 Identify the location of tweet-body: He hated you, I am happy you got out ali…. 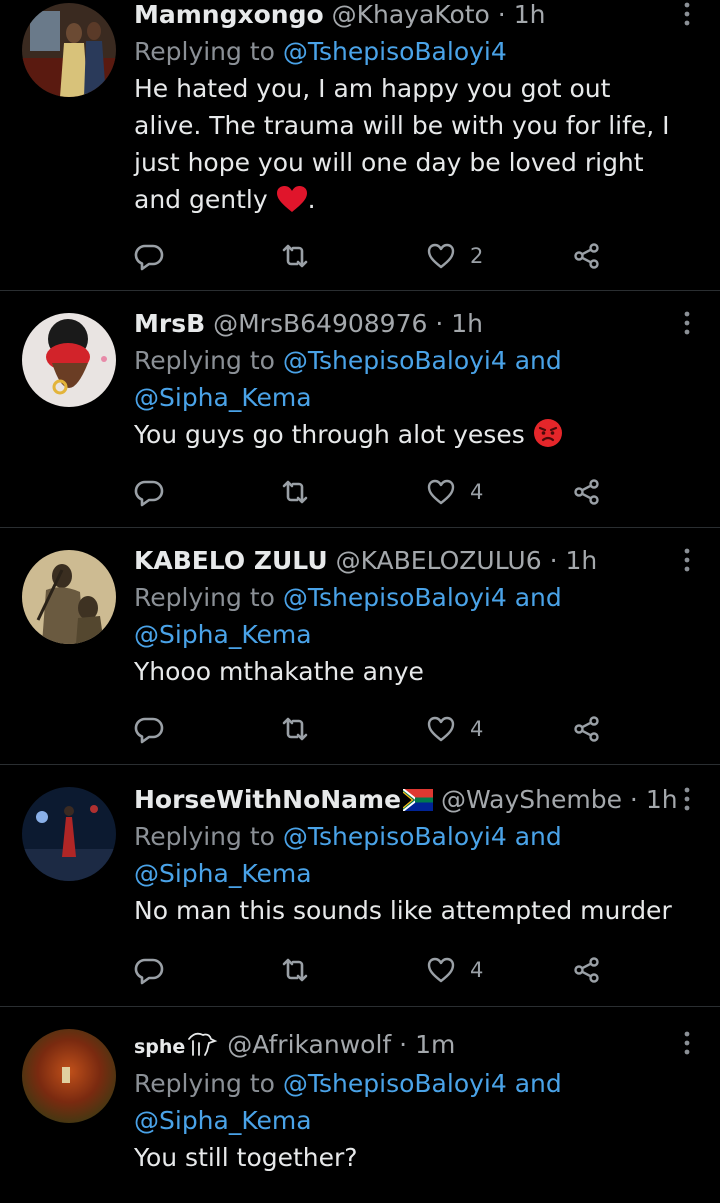
(402, 144).